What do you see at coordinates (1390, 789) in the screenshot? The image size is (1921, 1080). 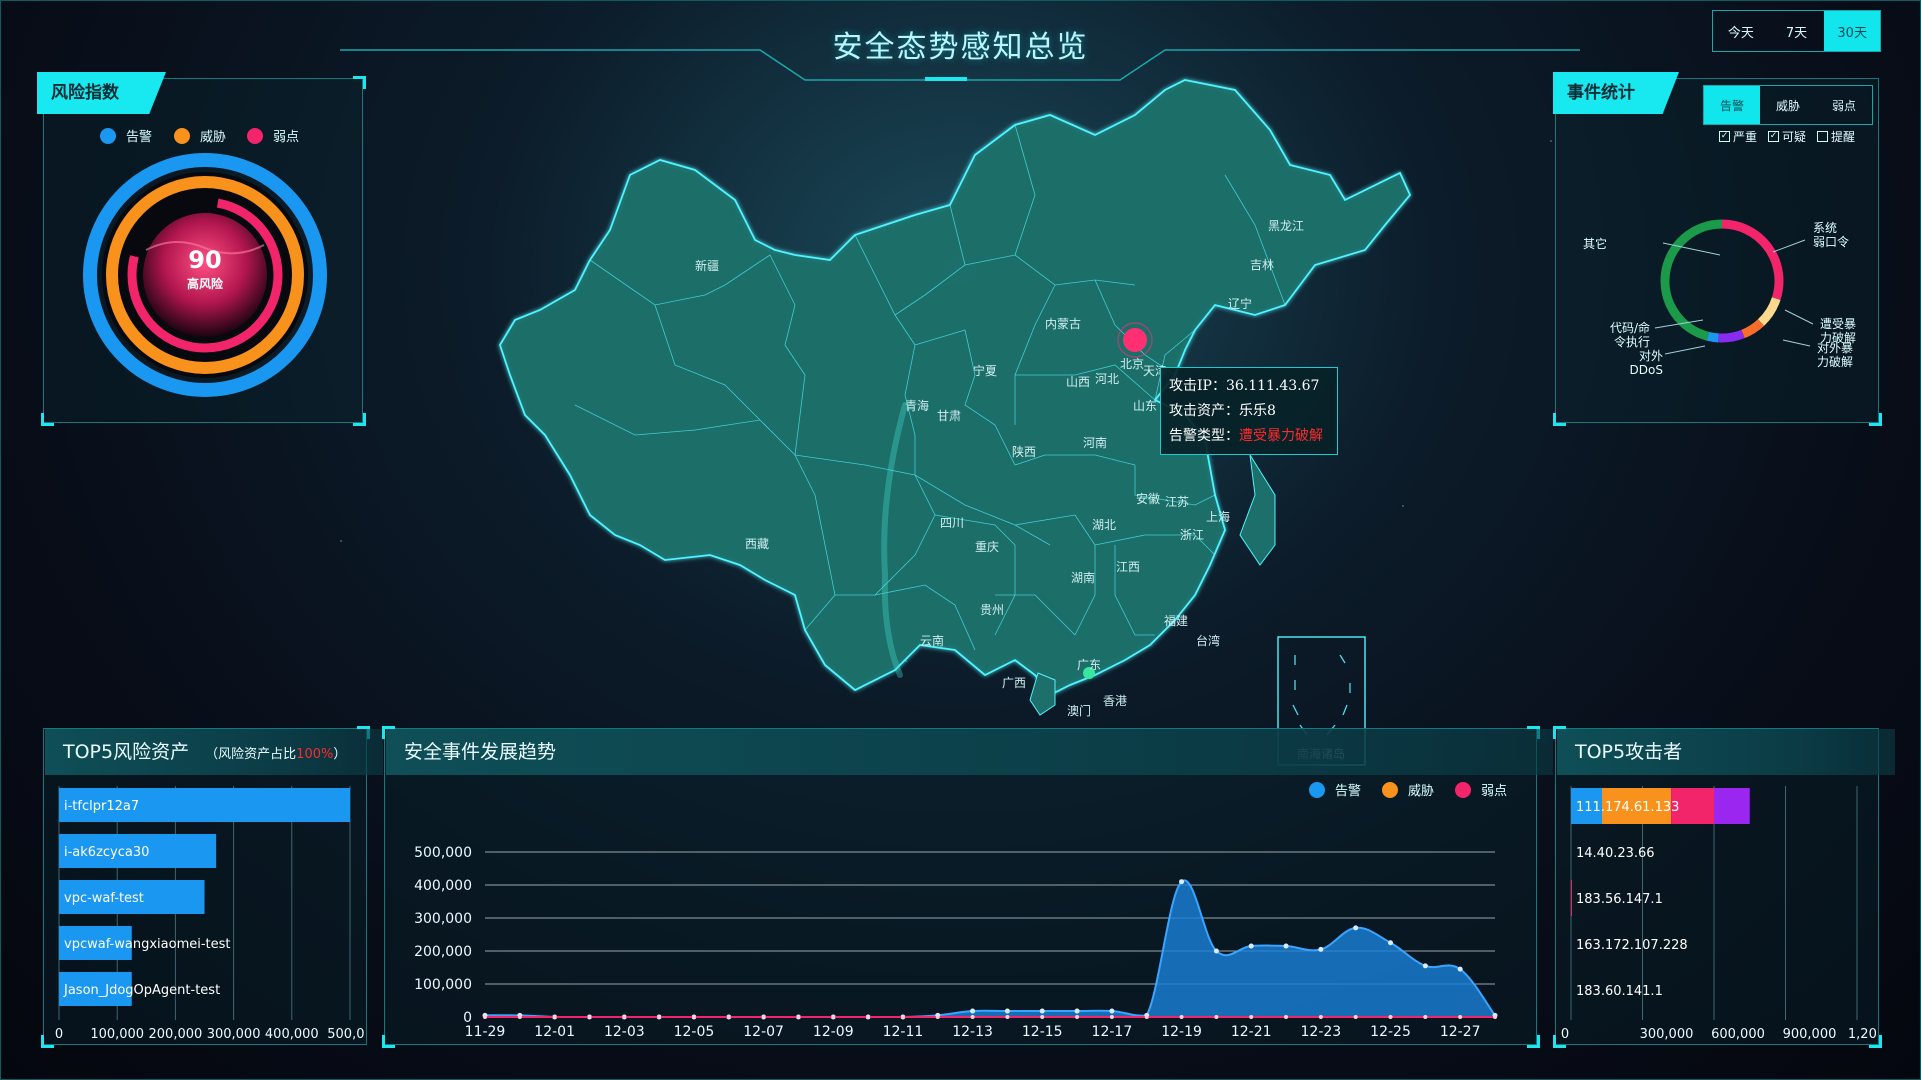 I see `threat-dot-icon` at bounding box center [1390, 789].